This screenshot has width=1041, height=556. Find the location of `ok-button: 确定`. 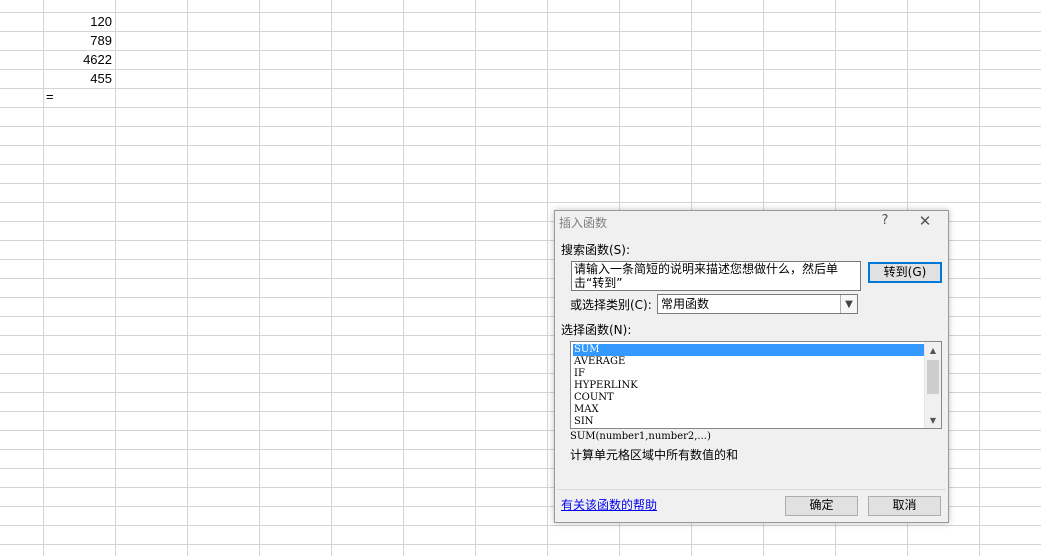

ok-button: 确定 is located at coordinates (821, 506).